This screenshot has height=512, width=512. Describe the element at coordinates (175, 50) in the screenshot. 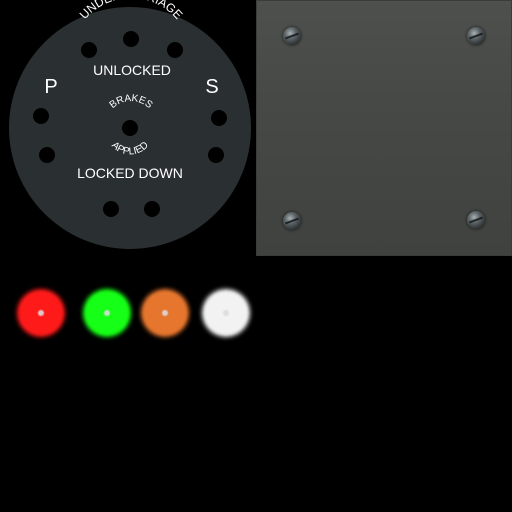

I see `hole-top-right` at that location.